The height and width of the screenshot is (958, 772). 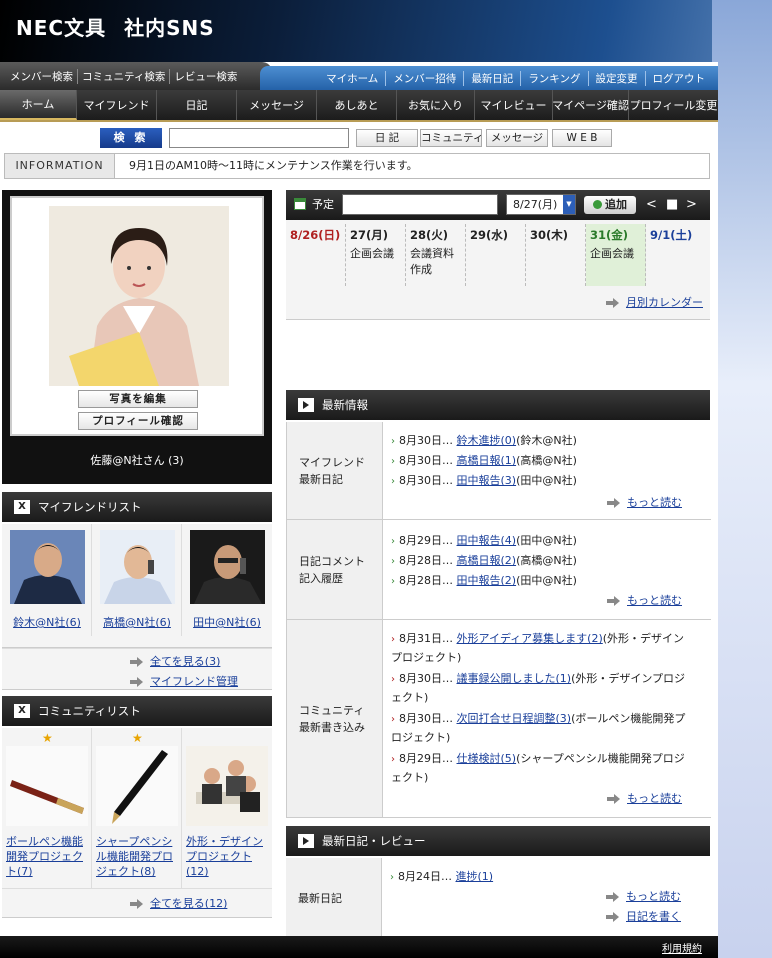 I want to click on tab-profile-edit: プロフィール変更, so click(x=673, y=105).